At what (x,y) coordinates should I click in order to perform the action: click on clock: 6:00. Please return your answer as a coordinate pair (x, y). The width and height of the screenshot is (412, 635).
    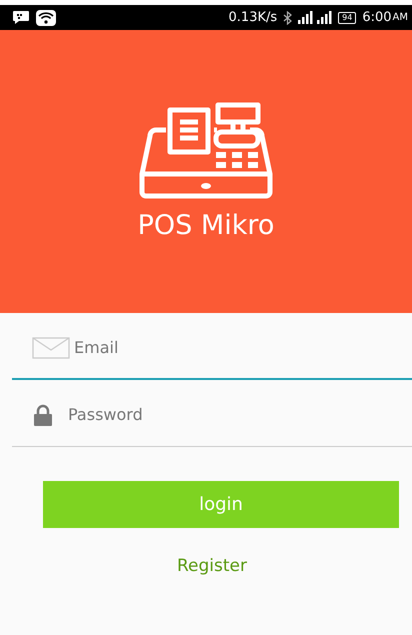
    Looking at the image, I should click on (377, 17).